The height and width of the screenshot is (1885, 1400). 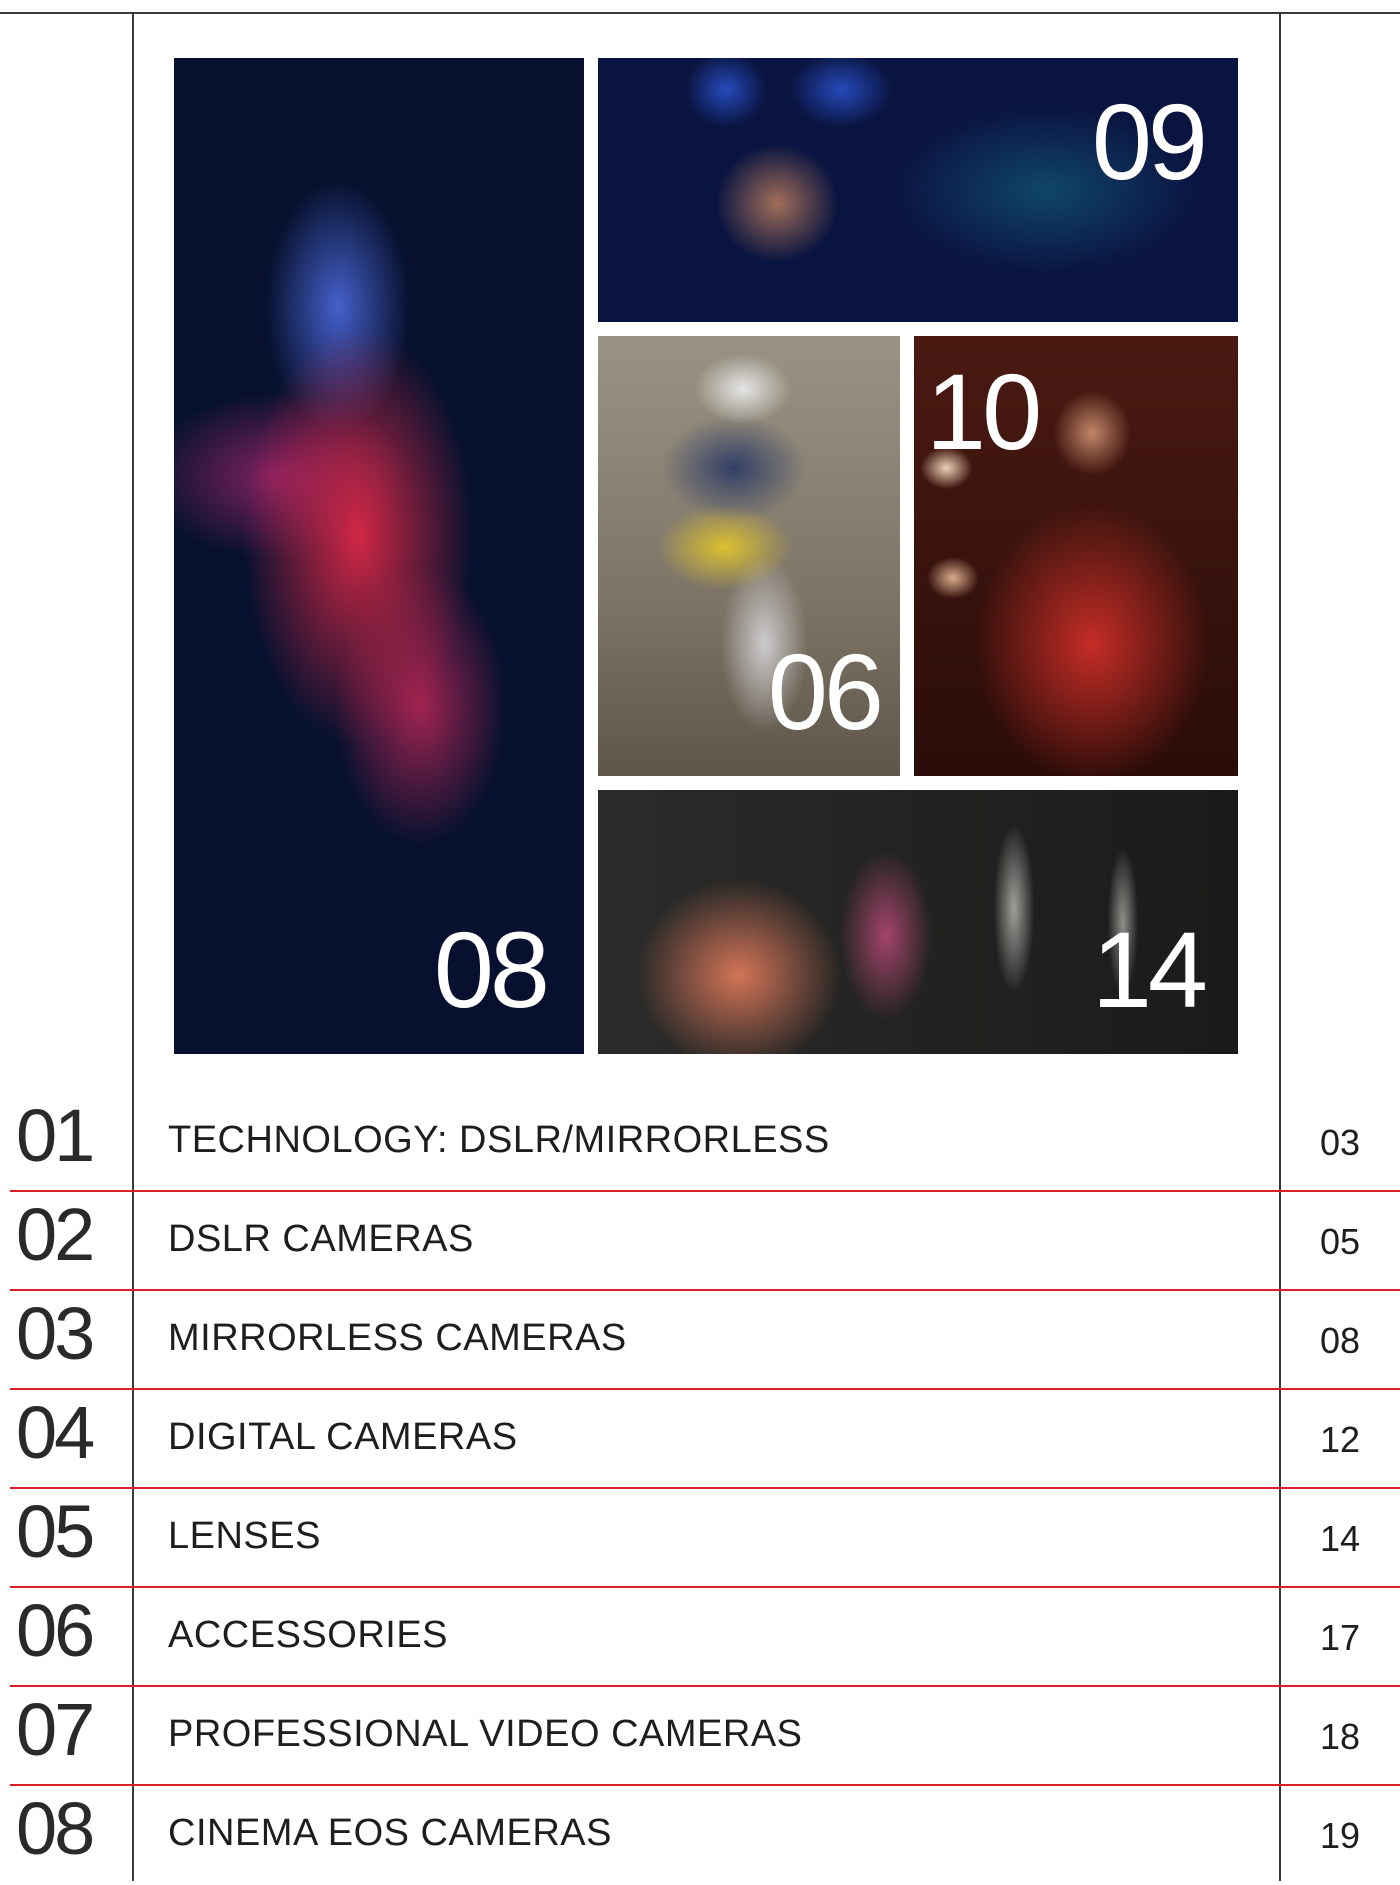 I want to click on toc-page-number: 12, so click(x=1340, y=1439).